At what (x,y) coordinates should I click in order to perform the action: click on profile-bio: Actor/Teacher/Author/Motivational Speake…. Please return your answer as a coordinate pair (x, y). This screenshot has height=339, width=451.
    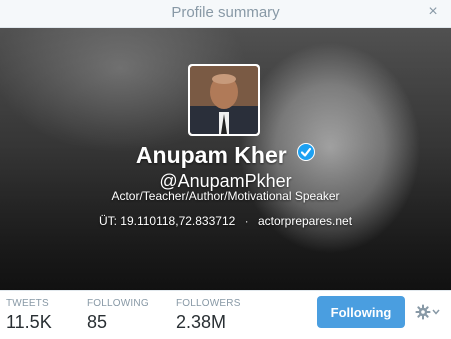
    Looking at the image, I should click on (225, 196).